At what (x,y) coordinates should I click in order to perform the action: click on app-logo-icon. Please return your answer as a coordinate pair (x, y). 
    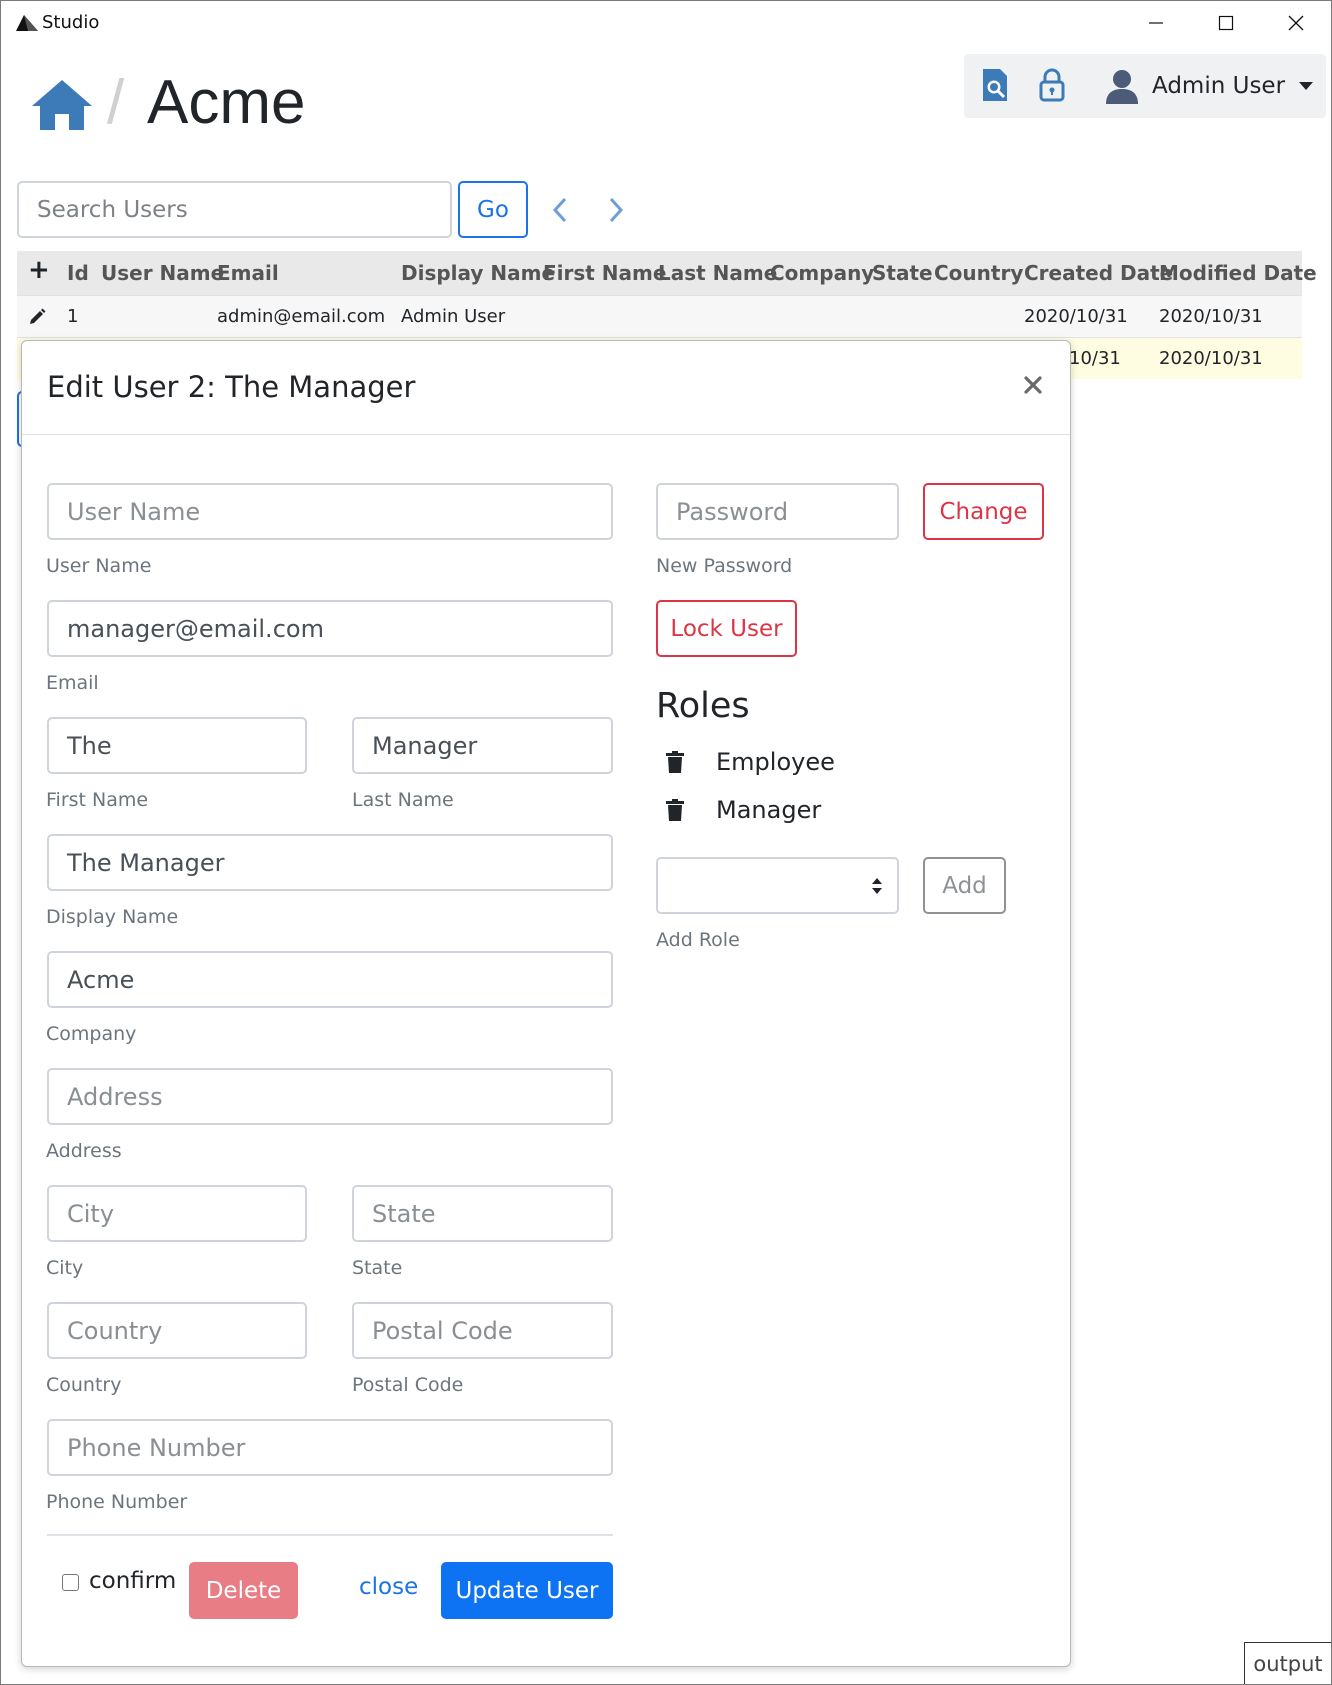
    Looking at the image, I should click on (27, 23).